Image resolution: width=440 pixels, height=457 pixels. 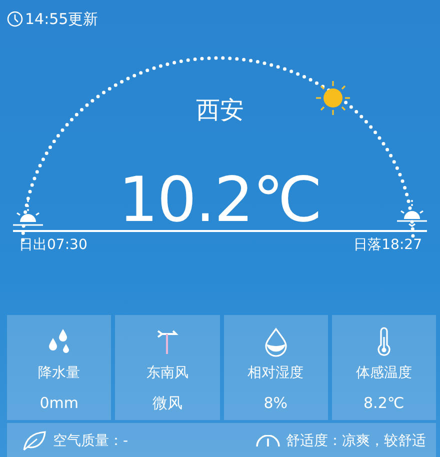 I want to click on detail-value: 8%, so click(x=276, y=403).